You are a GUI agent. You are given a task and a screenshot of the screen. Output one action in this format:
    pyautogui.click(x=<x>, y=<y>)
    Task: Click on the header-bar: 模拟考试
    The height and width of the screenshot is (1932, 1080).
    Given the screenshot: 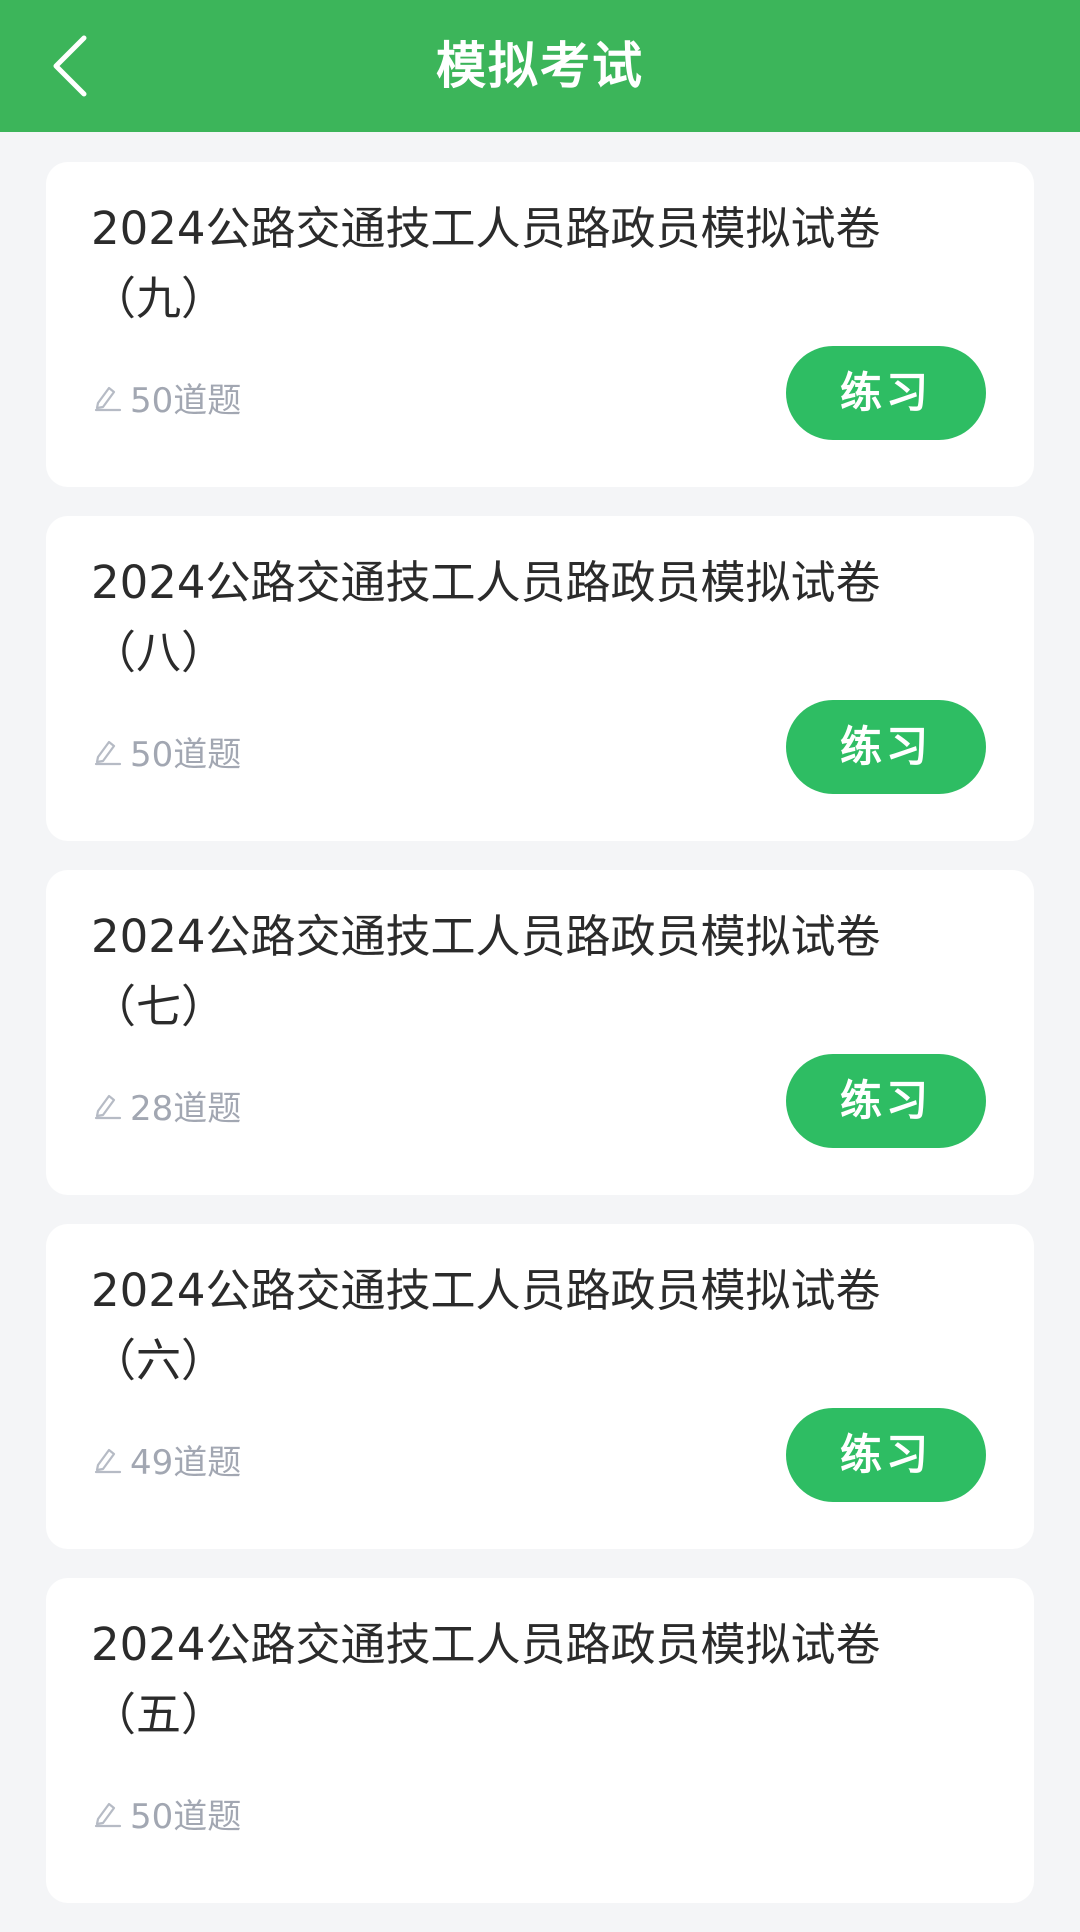 What is the action you would take?
    pyautogui.click(x=540, y=66)
    